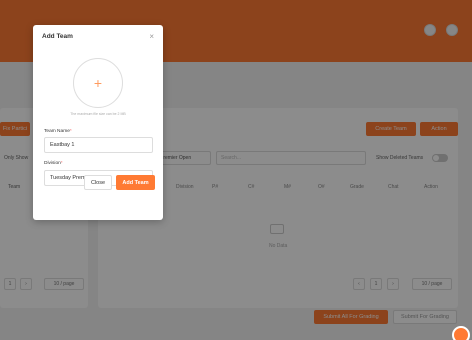  I want to click on upload-hint: The maximum file size can be 2 MB, so click(98, 114).